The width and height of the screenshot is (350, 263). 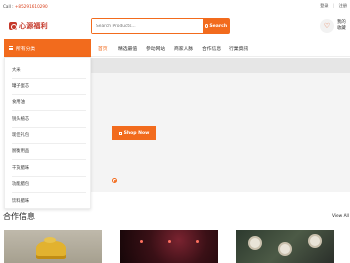 What do you see at coordinates (47, 48) in the screenshot?
I see `all-categories-button: 所有分类` at bounding box center [47, 48].